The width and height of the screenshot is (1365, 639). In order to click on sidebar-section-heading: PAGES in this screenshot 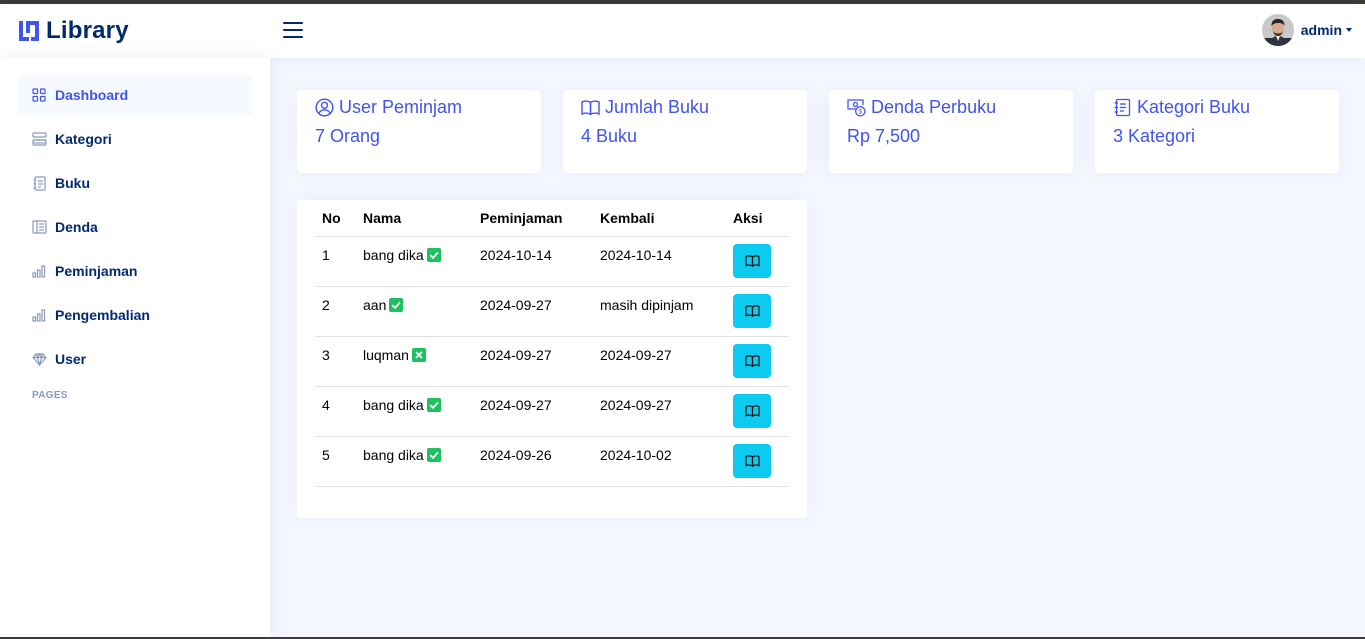, I will do `click(50, 395)`.